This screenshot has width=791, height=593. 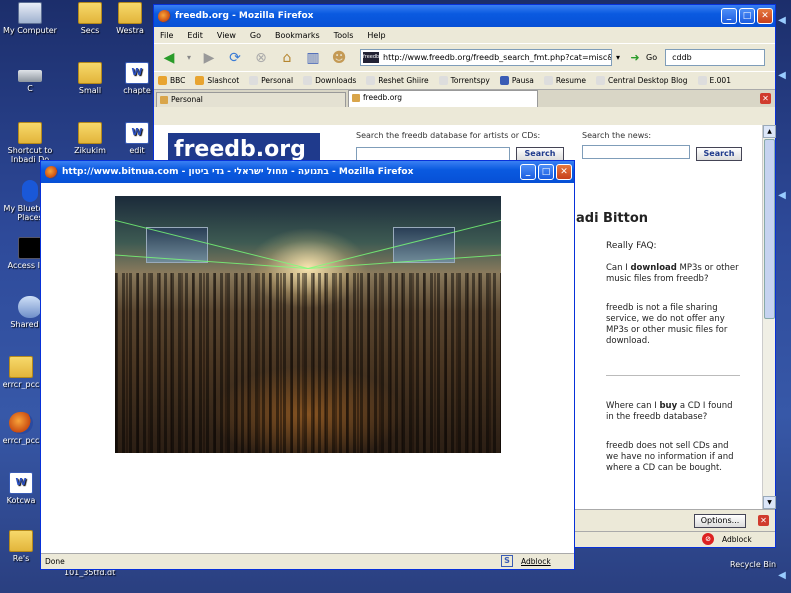 I want to click on search-news-label: Search the news:, so click(x=617, y=135).